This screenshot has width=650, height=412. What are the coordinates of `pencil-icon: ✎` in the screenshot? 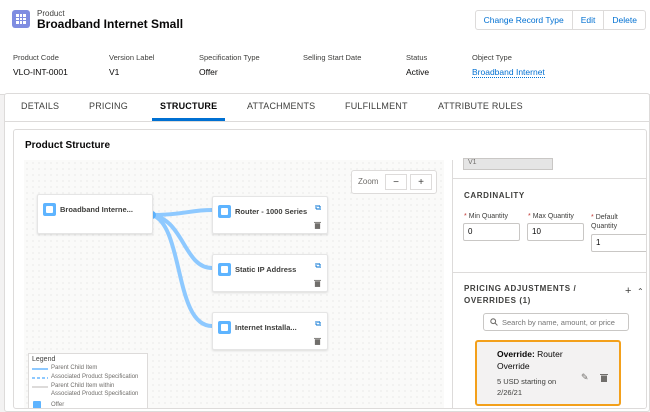 It's located at (585, 377).